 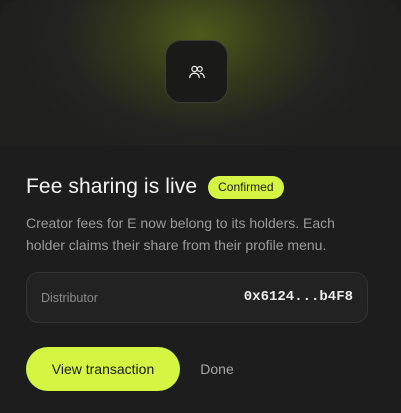 What do you see at coordinates (103, 369) in the screenshot?
I see `view-transaction-button: View transaction` at bounding box center [103, 369].